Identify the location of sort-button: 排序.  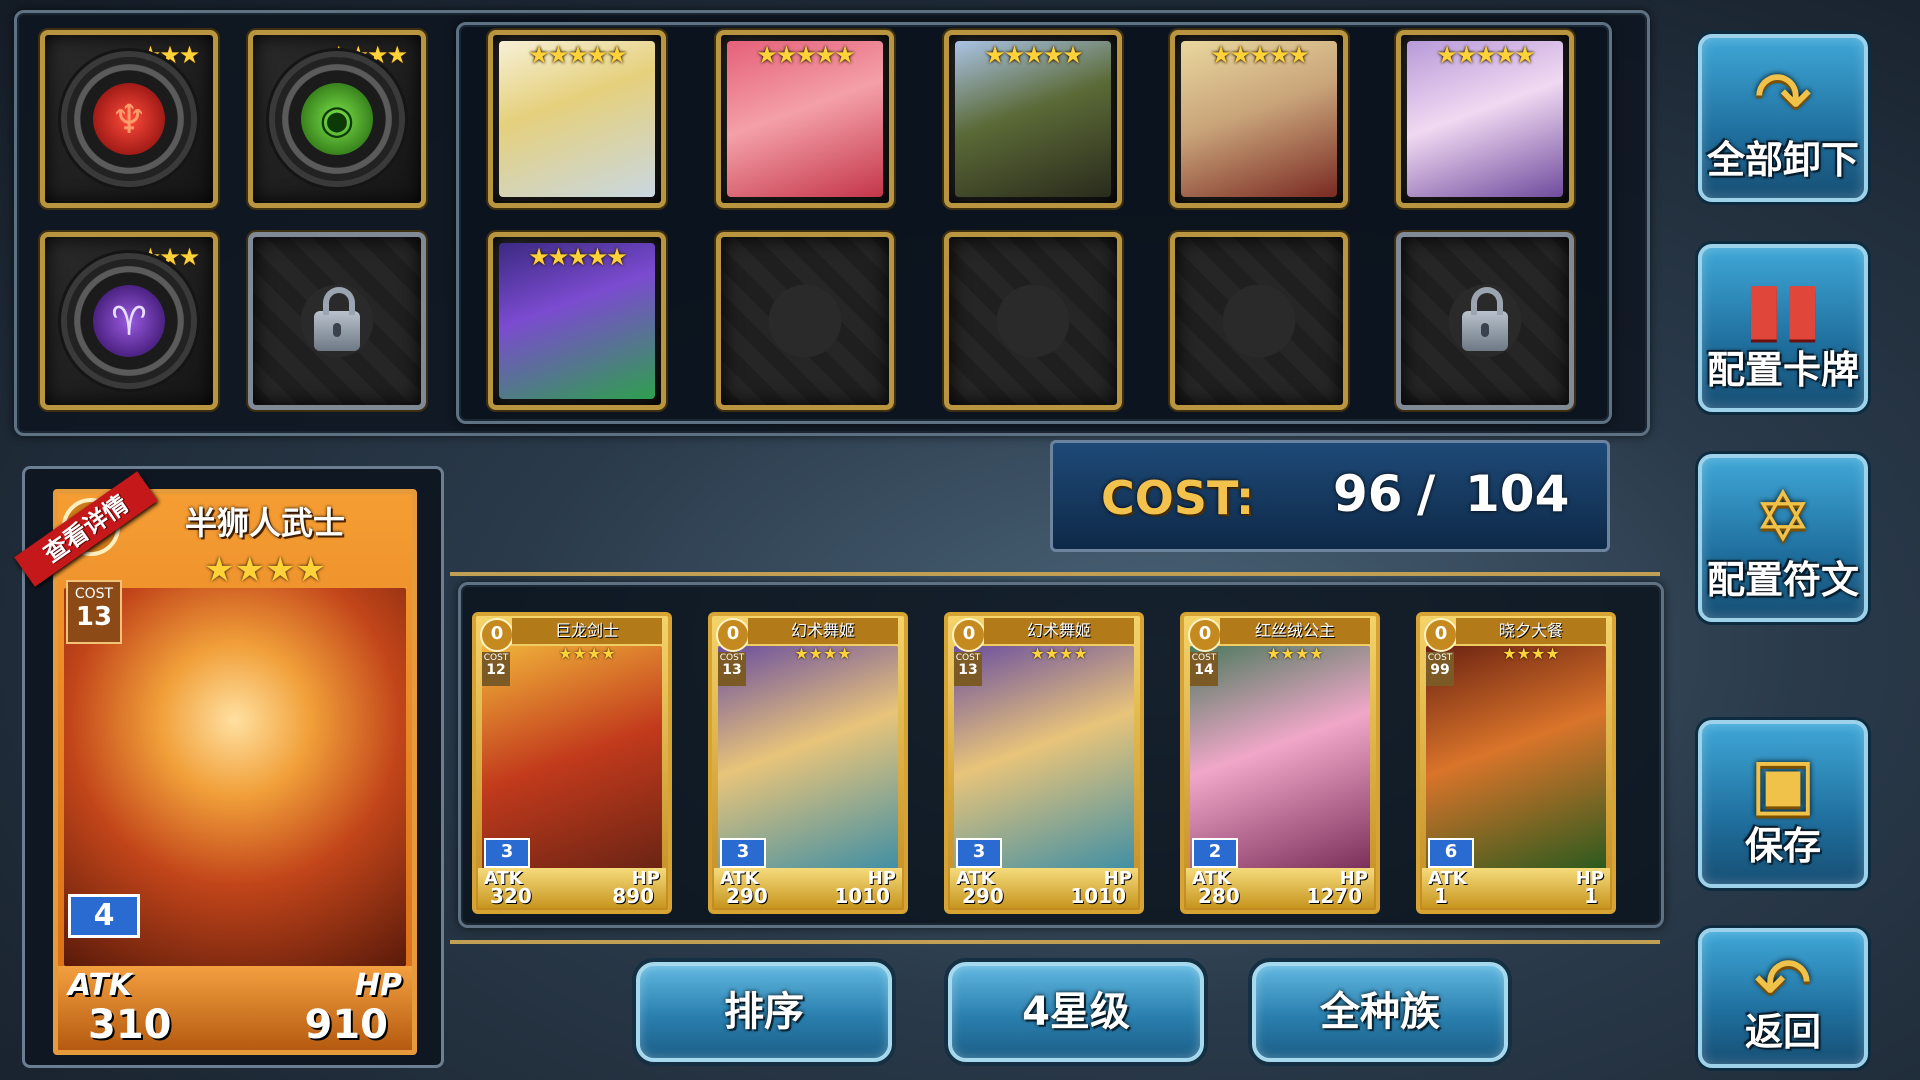
(764, 1012).